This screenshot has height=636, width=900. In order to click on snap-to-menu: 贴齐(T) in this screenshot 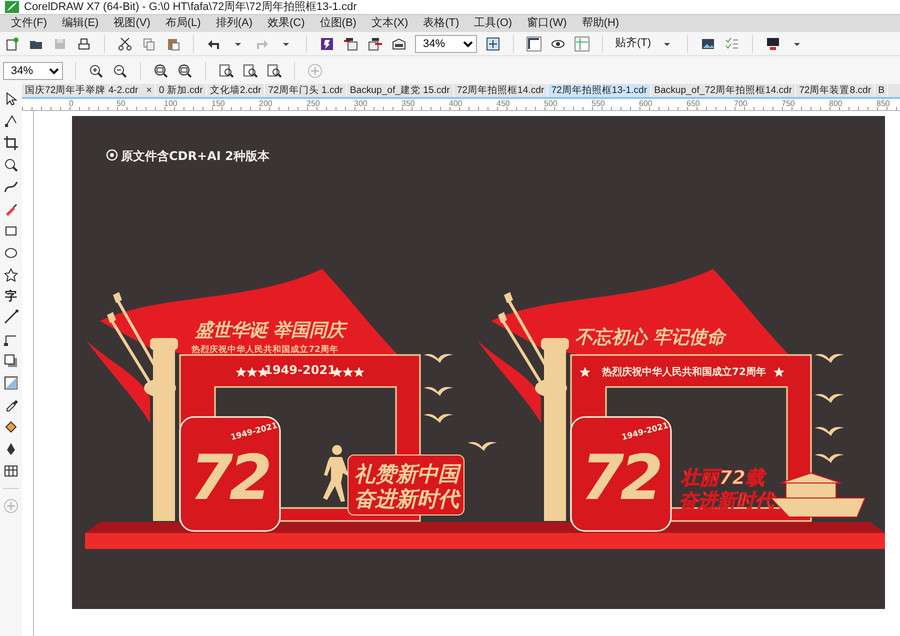, I will do `click(633, 43)`.